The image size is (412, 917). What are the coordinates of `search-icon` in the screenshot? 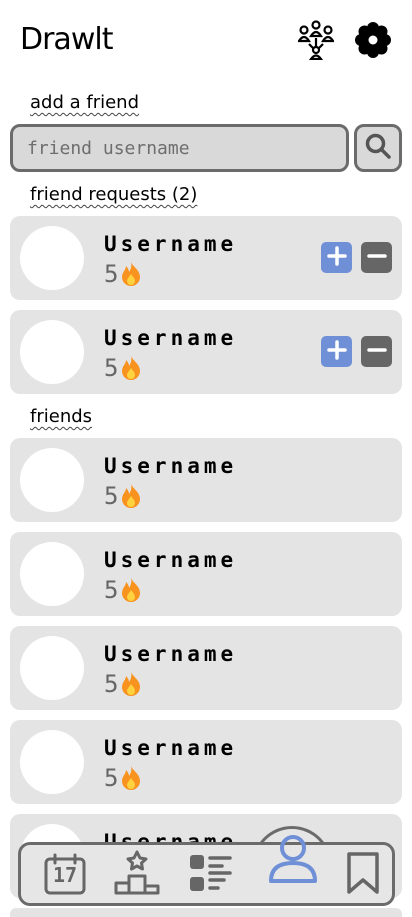 It's located at (378, 148).